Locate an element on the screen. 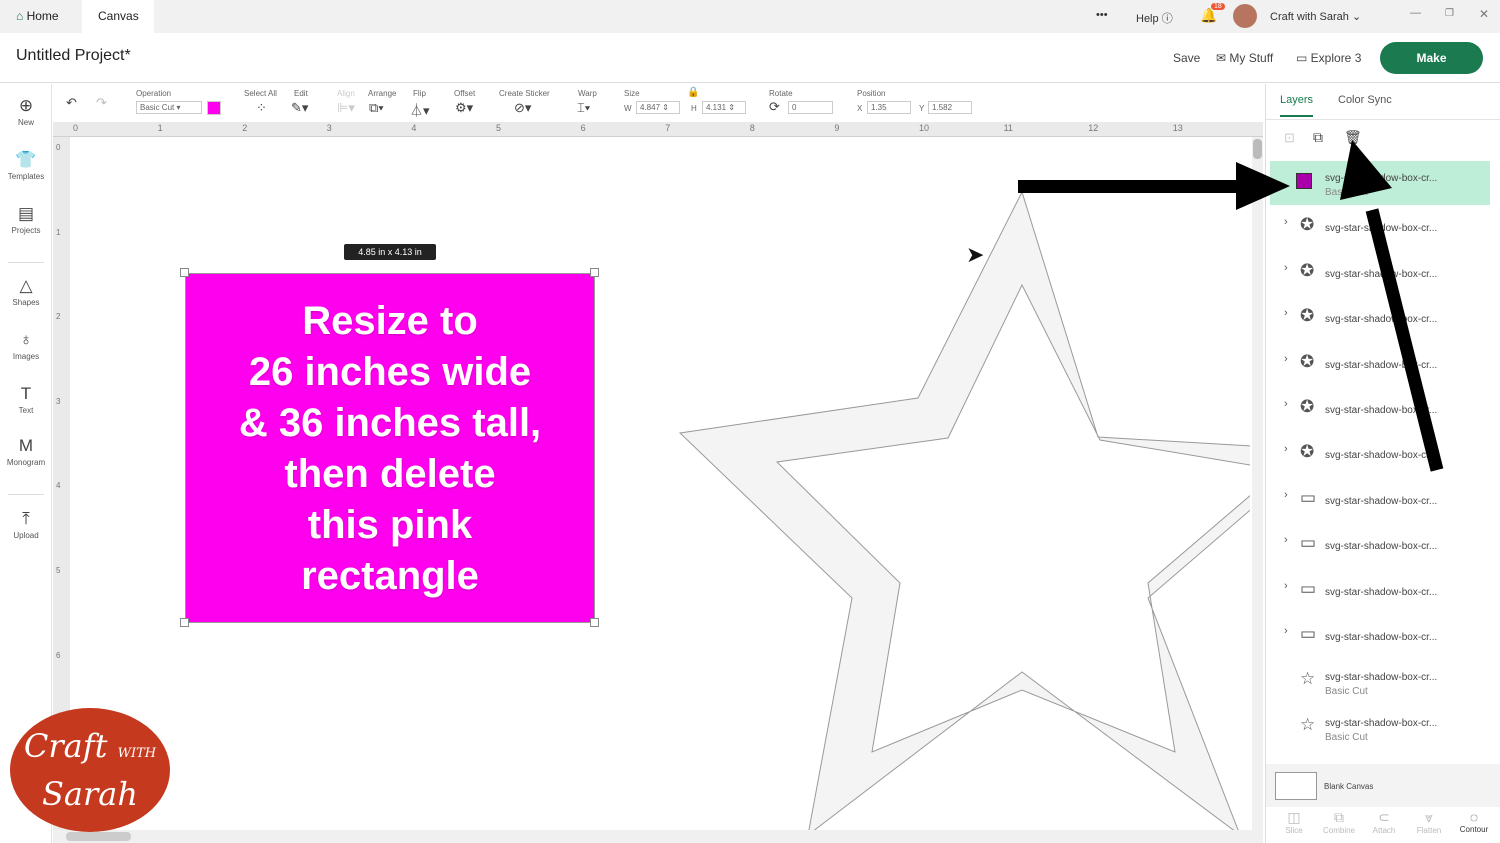 The height and width of the screenshot is (843, 1500). sidebar-item-text: T Text is located at coordinates (26, 399).